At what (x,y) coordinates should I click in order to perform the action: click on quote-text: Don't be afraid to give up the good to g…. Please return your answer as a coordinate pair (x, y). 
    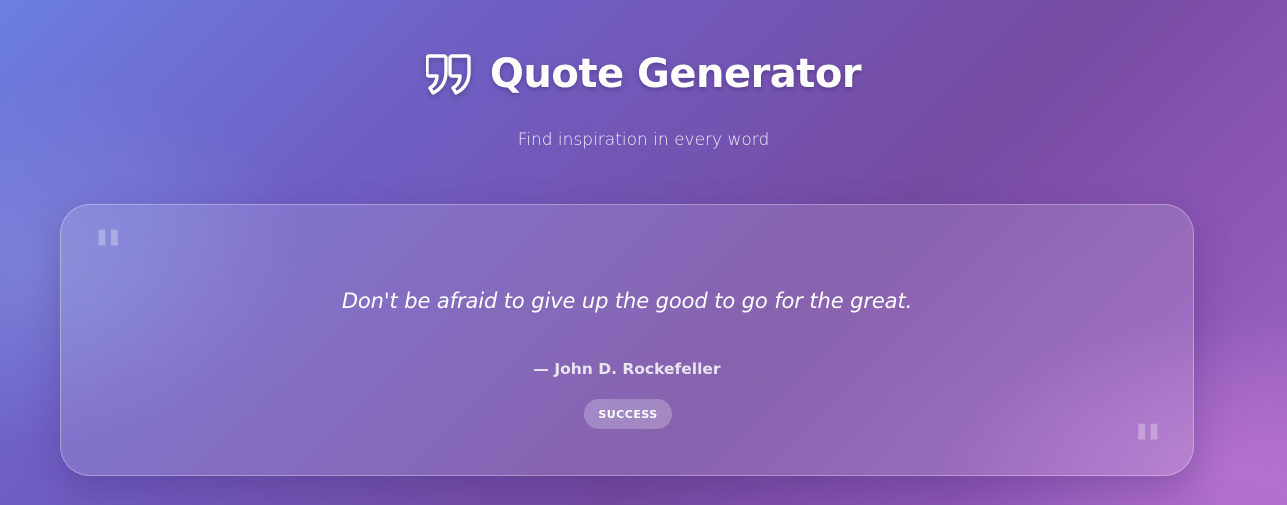
    Looking at the image, I should click on (627, 301).